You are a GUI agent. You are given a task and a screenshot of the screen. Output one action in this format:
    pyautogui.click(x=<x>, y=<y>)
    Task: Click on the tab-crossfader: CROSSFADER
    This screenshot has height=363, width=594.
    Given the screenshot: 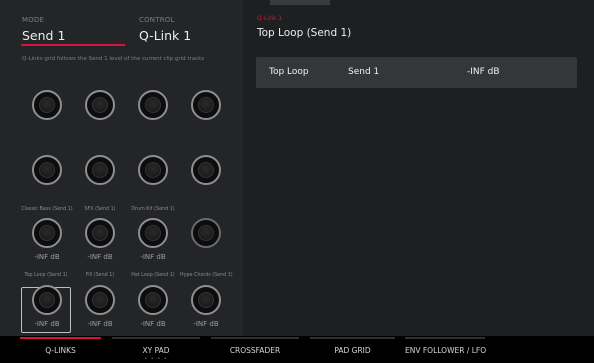 What is the action you would take?
    pyautogui.click(x=255, y=349)
    